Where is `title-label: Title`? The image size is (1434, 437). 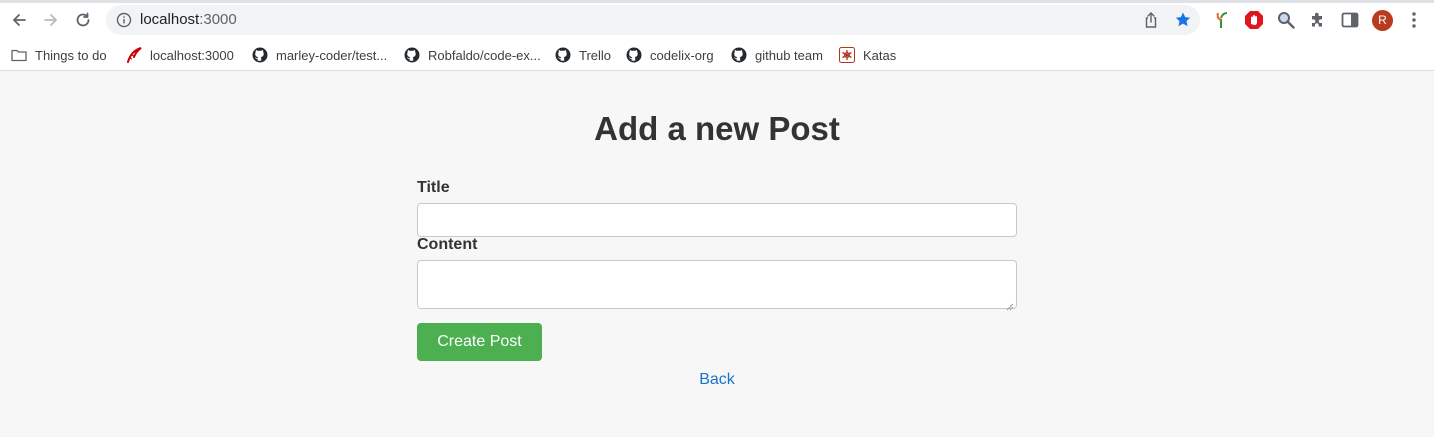
title-label: Title is located at coordinates (433, 187).